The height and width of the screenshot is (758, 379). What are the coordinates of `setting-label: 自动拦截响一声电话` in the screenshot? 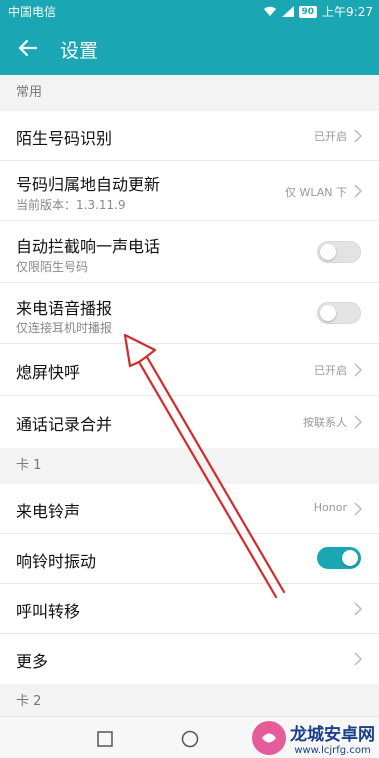 It's located at (88, 246).